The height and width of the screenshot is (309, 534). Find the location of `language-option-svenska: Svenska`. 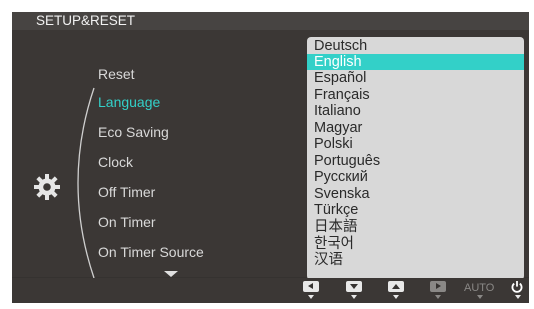

language-option-svenska: Svenska is located at coordinates (415, 194).